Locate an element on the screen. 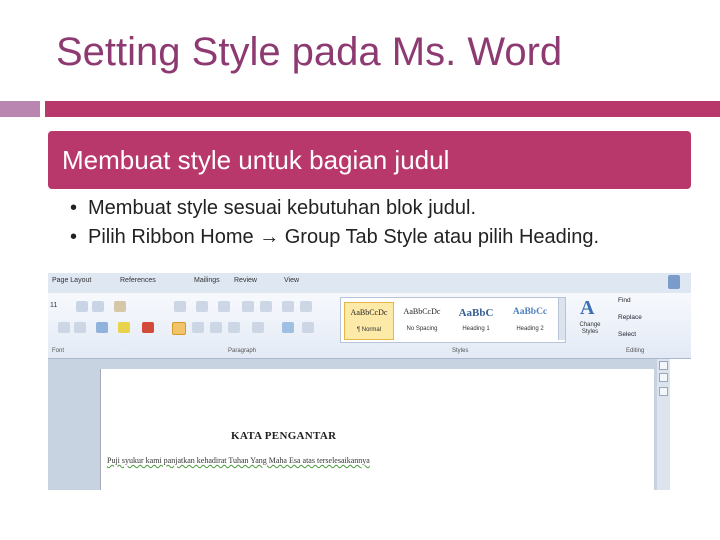 This screenshot has height=540, width=720. superscript-icon is located at coordinates (80, 327).